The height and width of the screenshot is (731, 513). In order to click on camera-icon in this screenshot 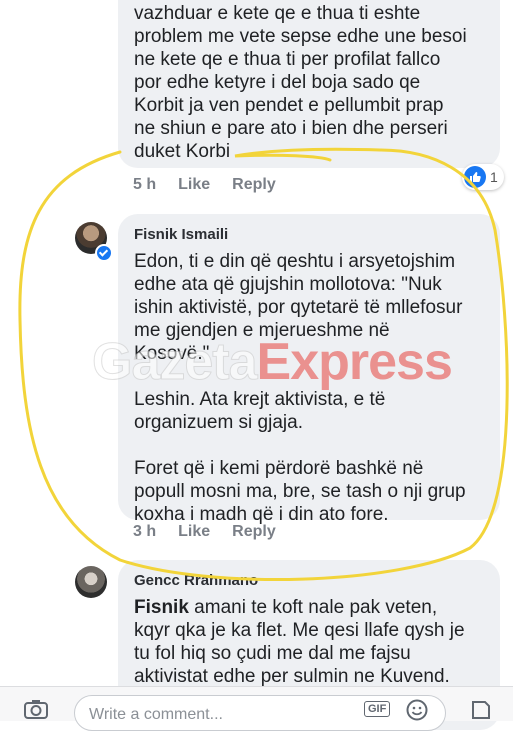, I will do `click(36, 711)`.